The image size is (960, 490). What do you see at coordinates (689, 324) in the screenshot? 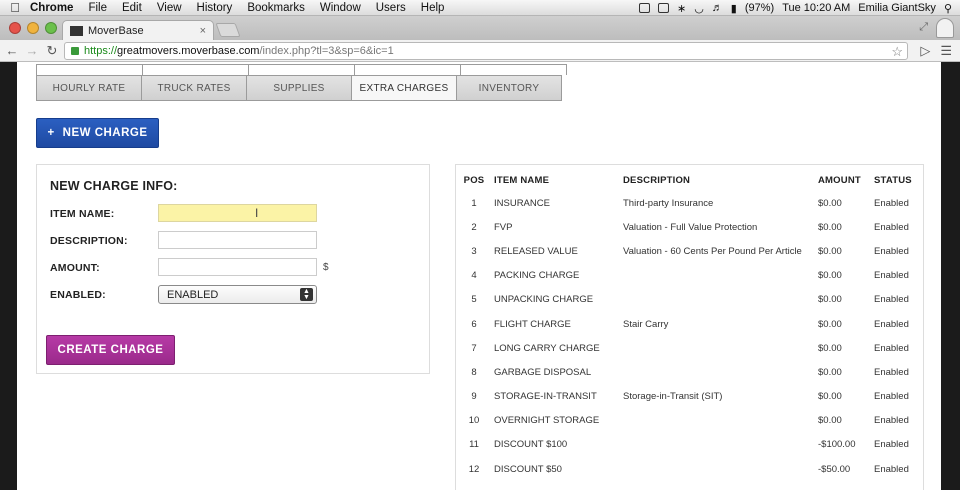
I see `table-row: 6 FLIGHT CHARGE Stair Carry $0.00 Enabled` at bounding box center [689, 324].